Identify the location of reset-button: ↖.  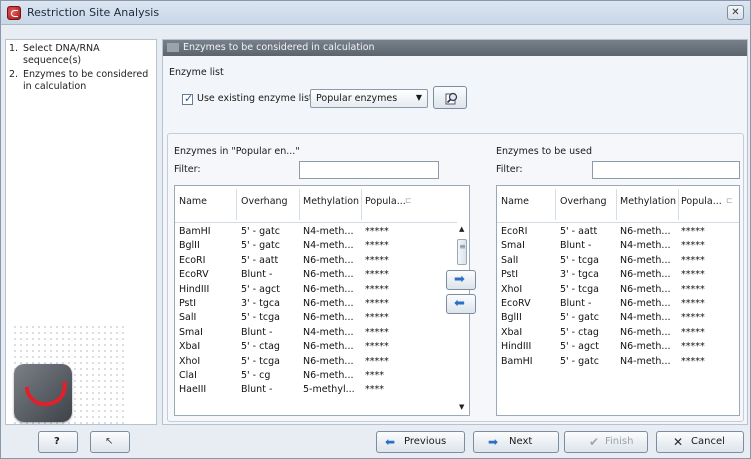
(110, 442).